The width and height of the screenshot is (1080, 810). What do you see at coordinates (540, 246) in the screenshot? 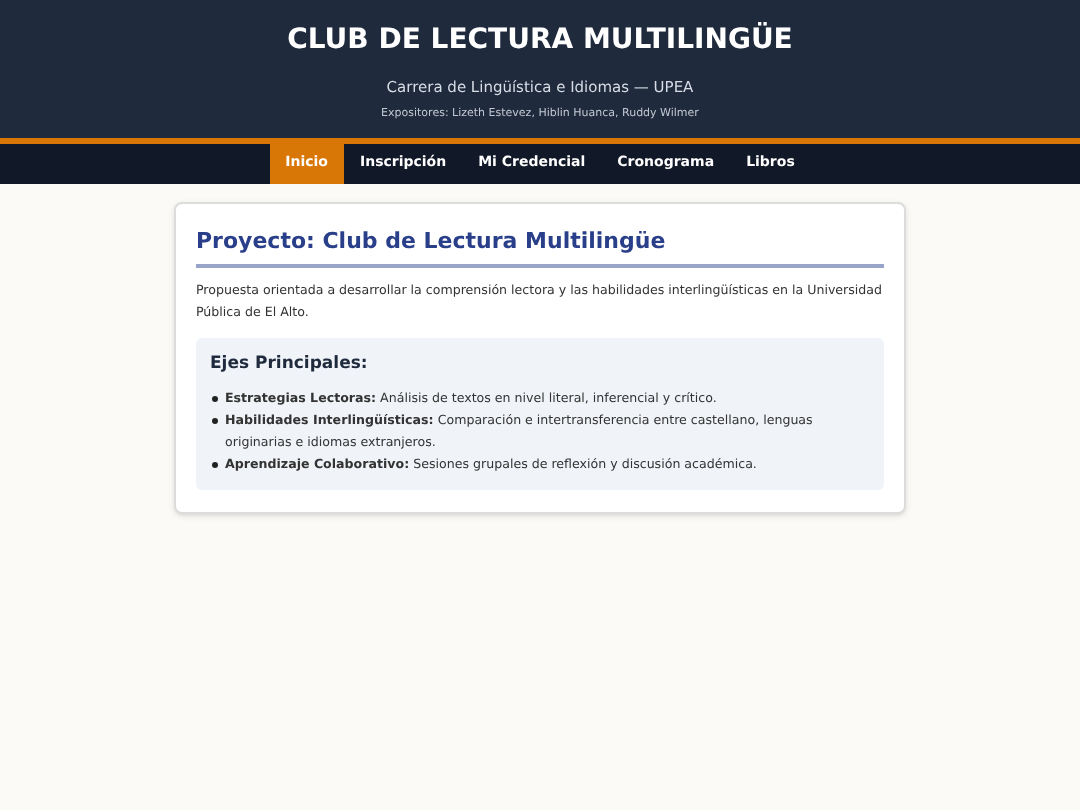
I see `card-title: Proyecto: Club de Lectura Multilingüe` at bounding box center [540, 246].